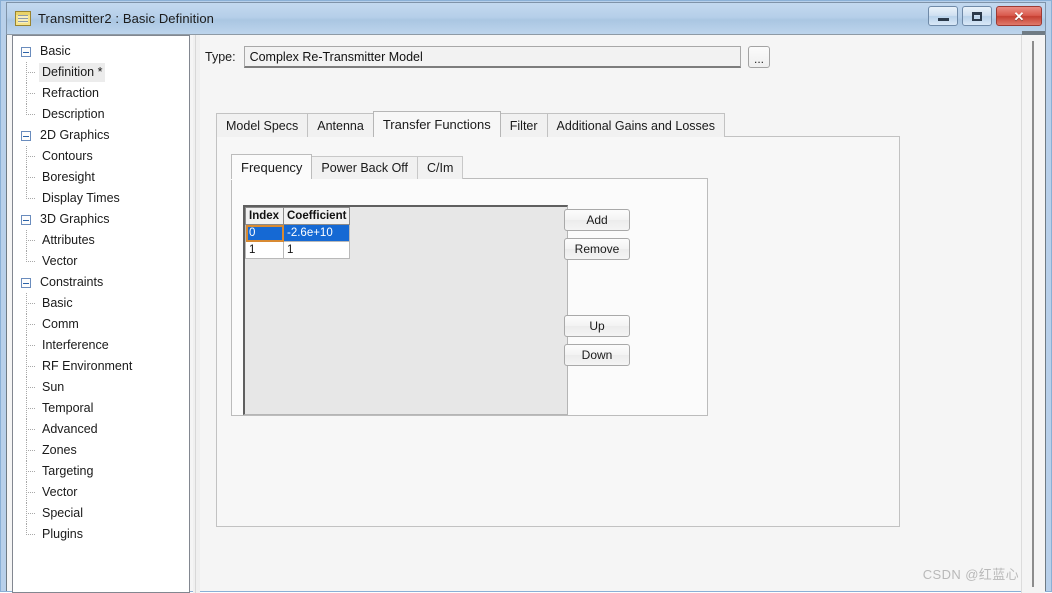 The width and height of the screenshot is (1052, 593). What do you see at coordinates (523, 125) in the screenshot?
I see `tab-filter: Filter` at bounding box center [523, 125].